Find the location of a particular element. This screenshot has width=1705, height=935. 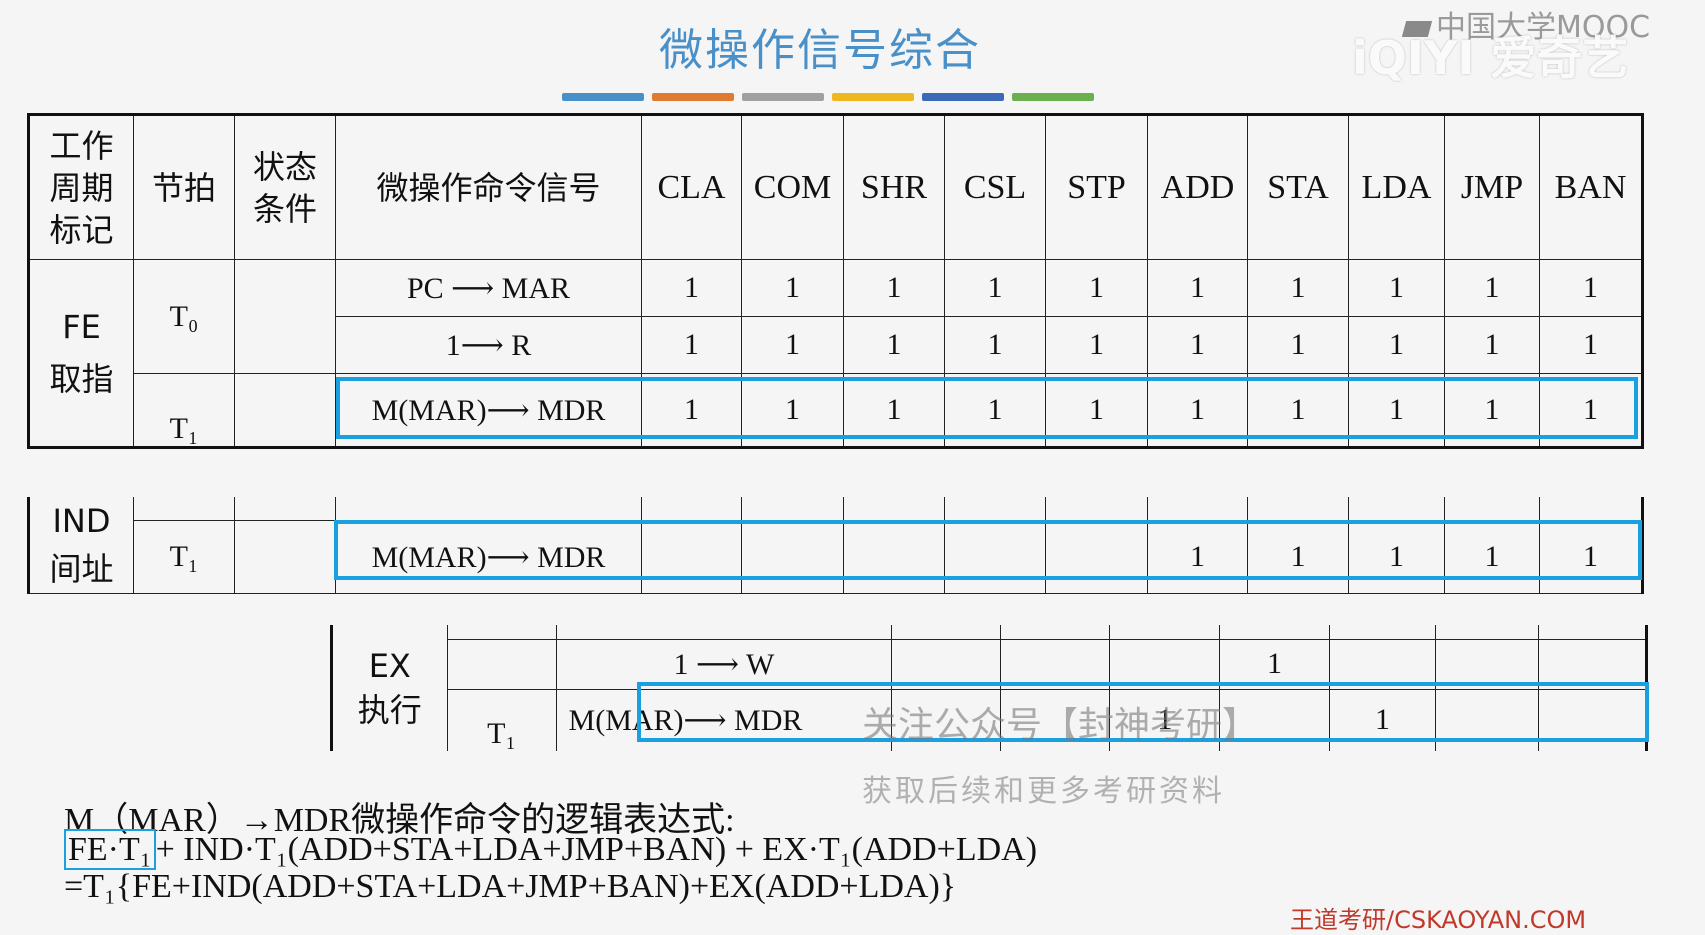

table-row: IND 间址 is located at coordinates (835, 545).